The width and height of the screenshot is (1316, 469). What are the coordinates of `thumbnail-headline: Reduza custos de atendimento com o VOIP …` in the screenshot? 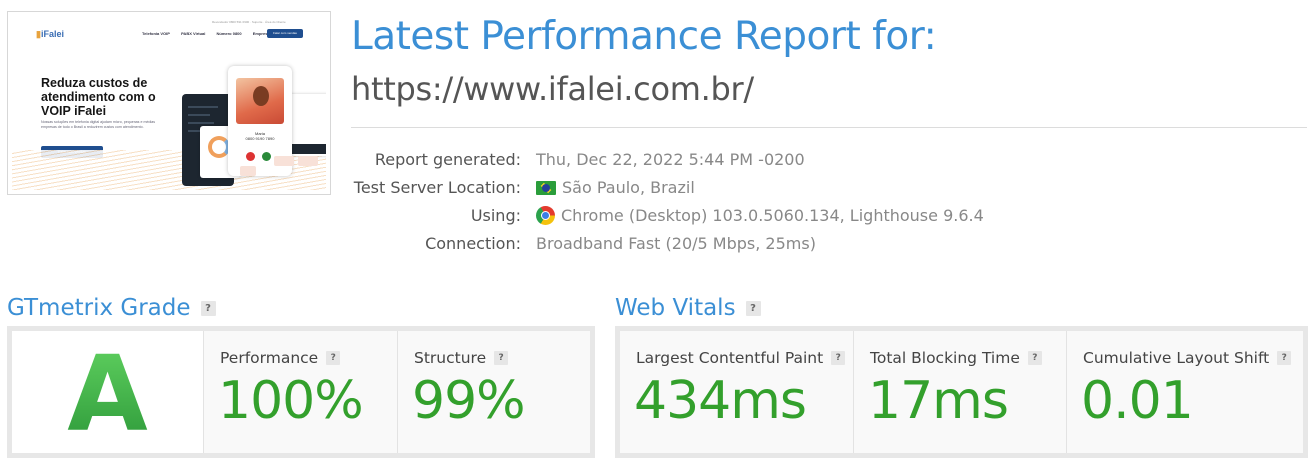 It's located at (98, 97).